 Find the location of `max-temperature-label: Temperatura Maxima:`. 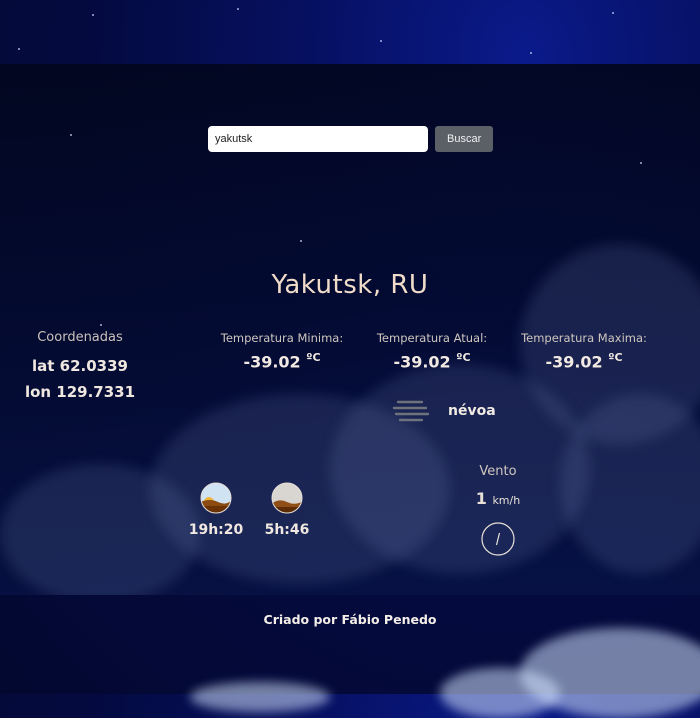

max-temperature-label: Temperatura Maxima: is located at coordinates (584, 338).